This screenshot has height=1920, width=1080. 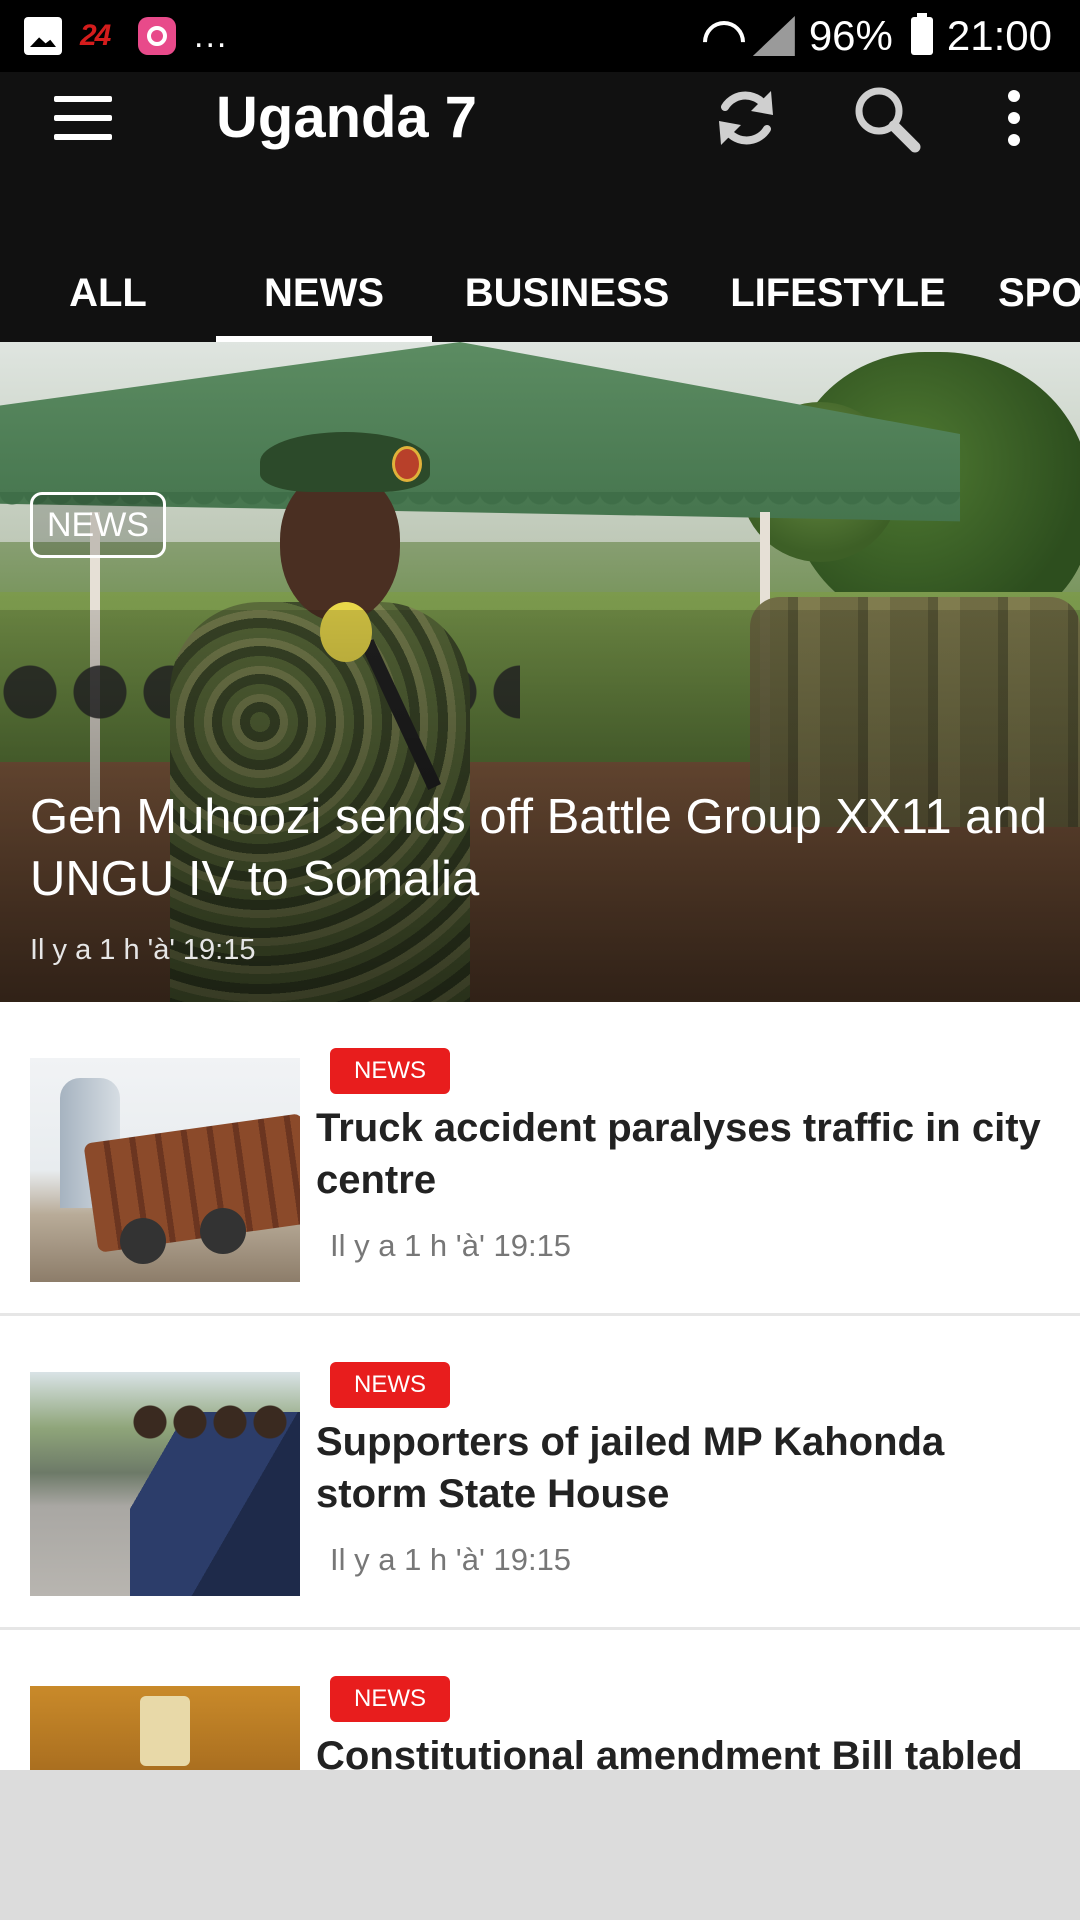 I want to click on tab-business: BUSINESS, so click(x=567, y=293).